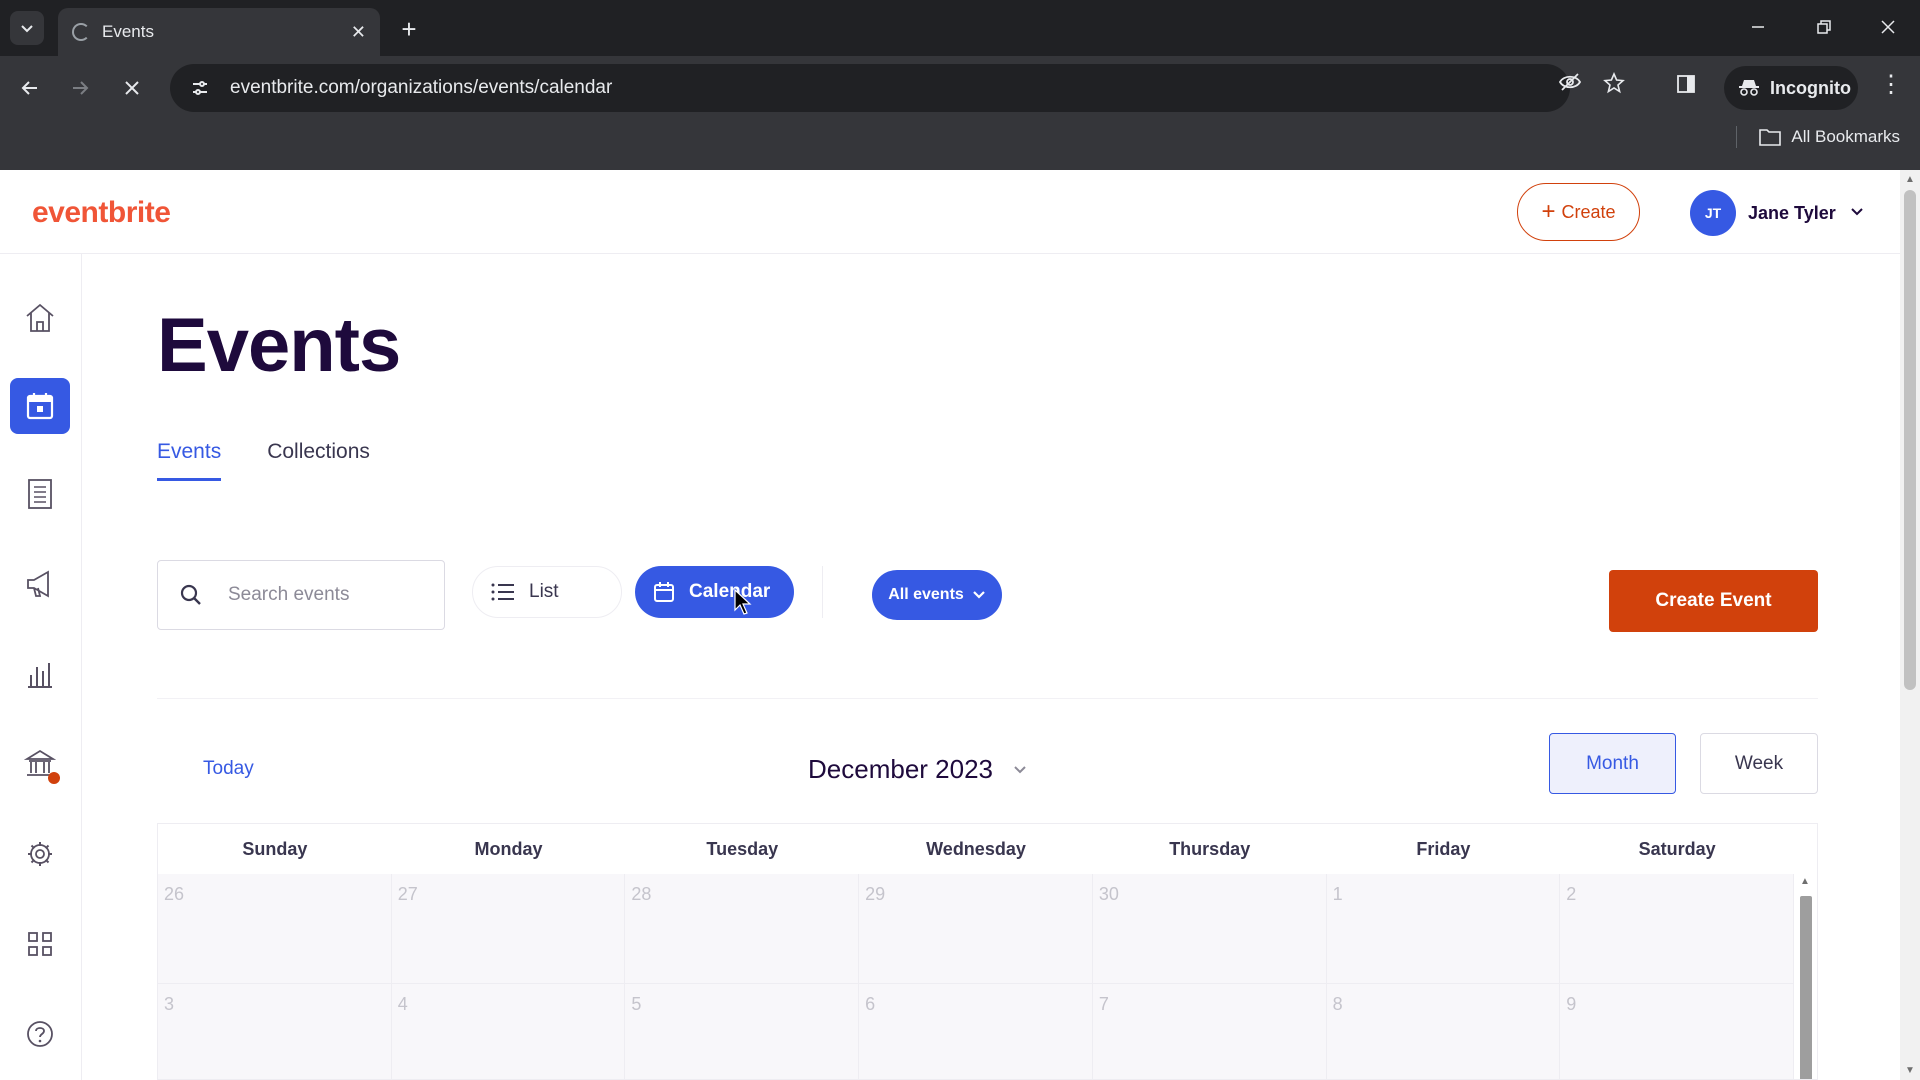 This screenshot has width=1920, height=1080. What do you see at coordinates (1737, 137) in the screenshot?
I see `bookmarks-separator` at bounding box center [1737, 137].